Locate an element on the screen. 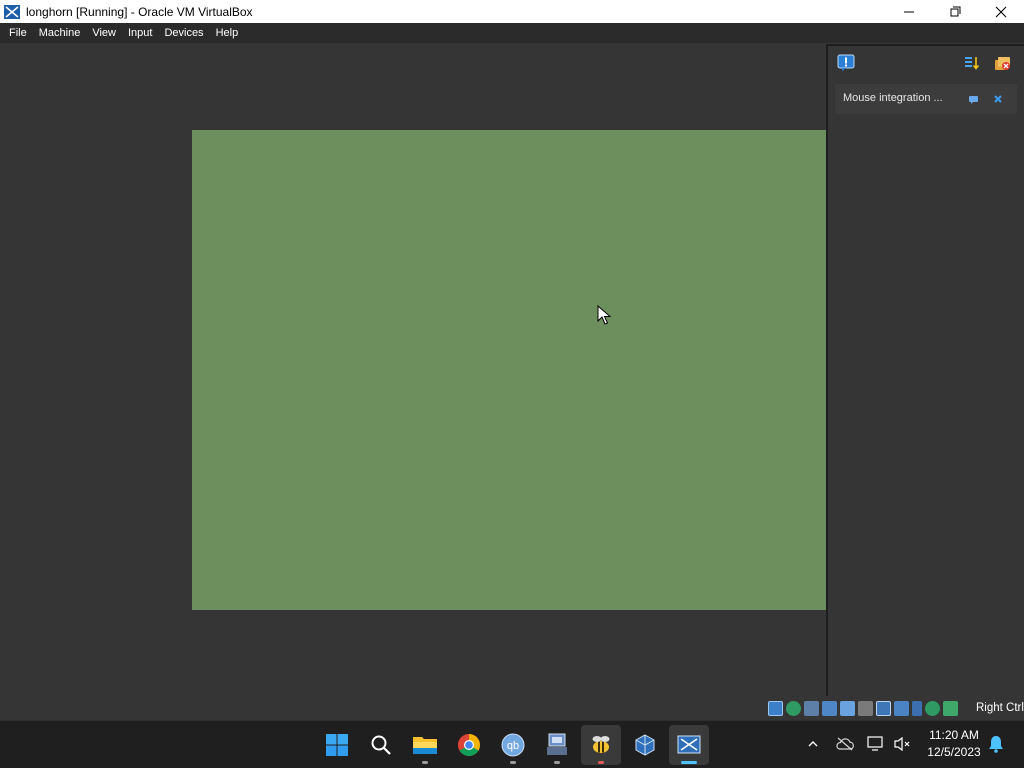 Image resolution: width=1024 pixels, height=768 pixels. clear-all-icon is located at coordinates (1002, 63).